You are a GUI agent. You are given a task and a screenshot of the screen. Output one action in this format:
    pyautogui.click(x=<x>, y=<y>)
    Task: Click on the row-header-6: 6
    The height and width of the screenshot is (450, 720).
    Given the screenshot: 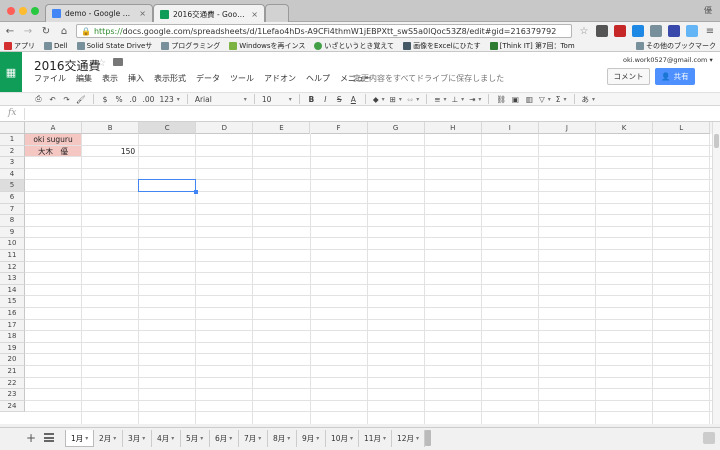 What is the action you would take?
    pyautogui.click(x=12, y=198)
    